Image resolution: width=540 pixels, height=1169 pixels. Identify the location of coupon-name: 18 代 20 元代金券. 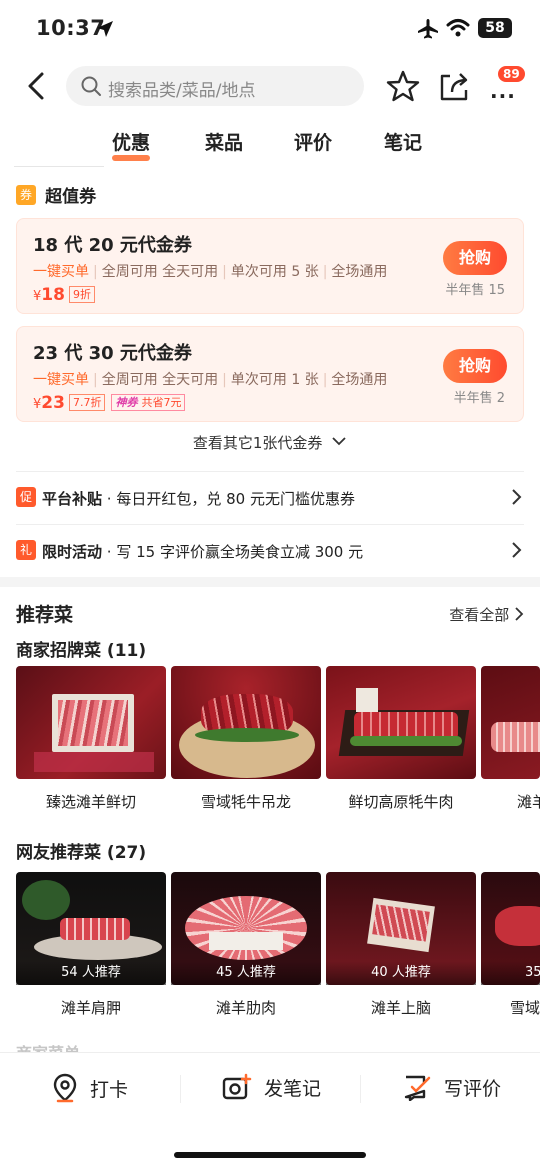
(112, 245).